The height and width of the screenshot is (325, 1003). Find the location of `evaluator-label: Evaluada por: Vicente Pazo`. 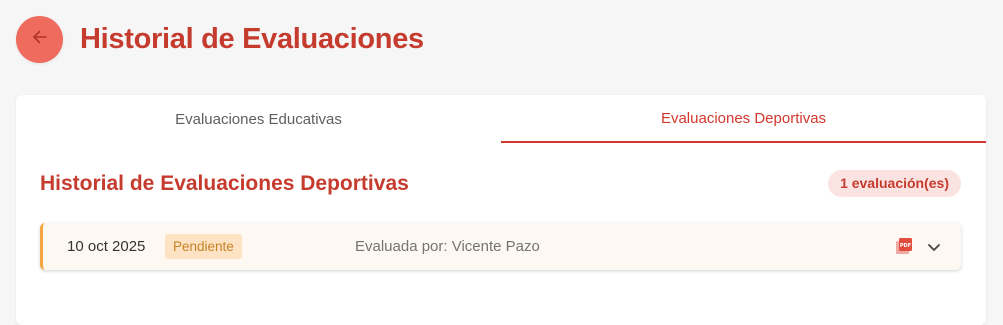

evaluator-label: Evaluada por: Vicente Pazo is located at coordinates (447, 246).